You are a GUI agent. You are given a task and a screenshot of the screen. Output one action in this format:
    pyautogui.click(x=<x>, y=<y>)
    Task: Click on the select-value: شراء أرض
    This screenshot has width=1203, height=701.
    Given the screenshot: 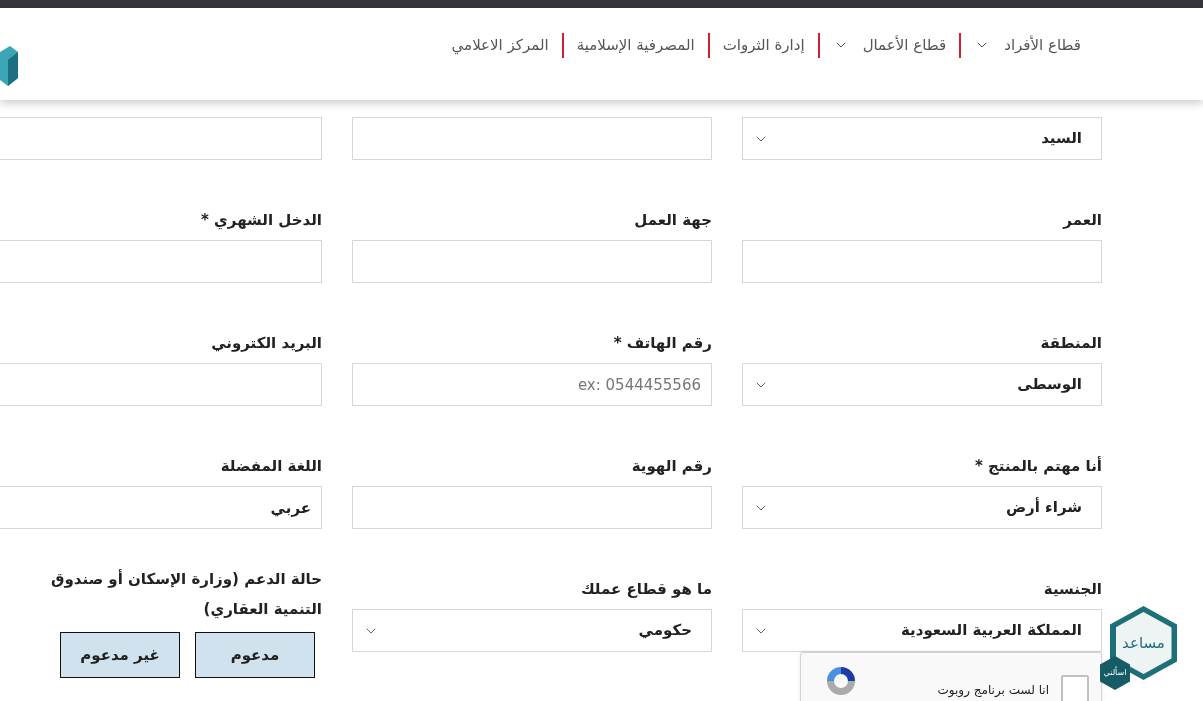 What is the action you would take?
    pyautogui.click(x=1043, y=507)
    